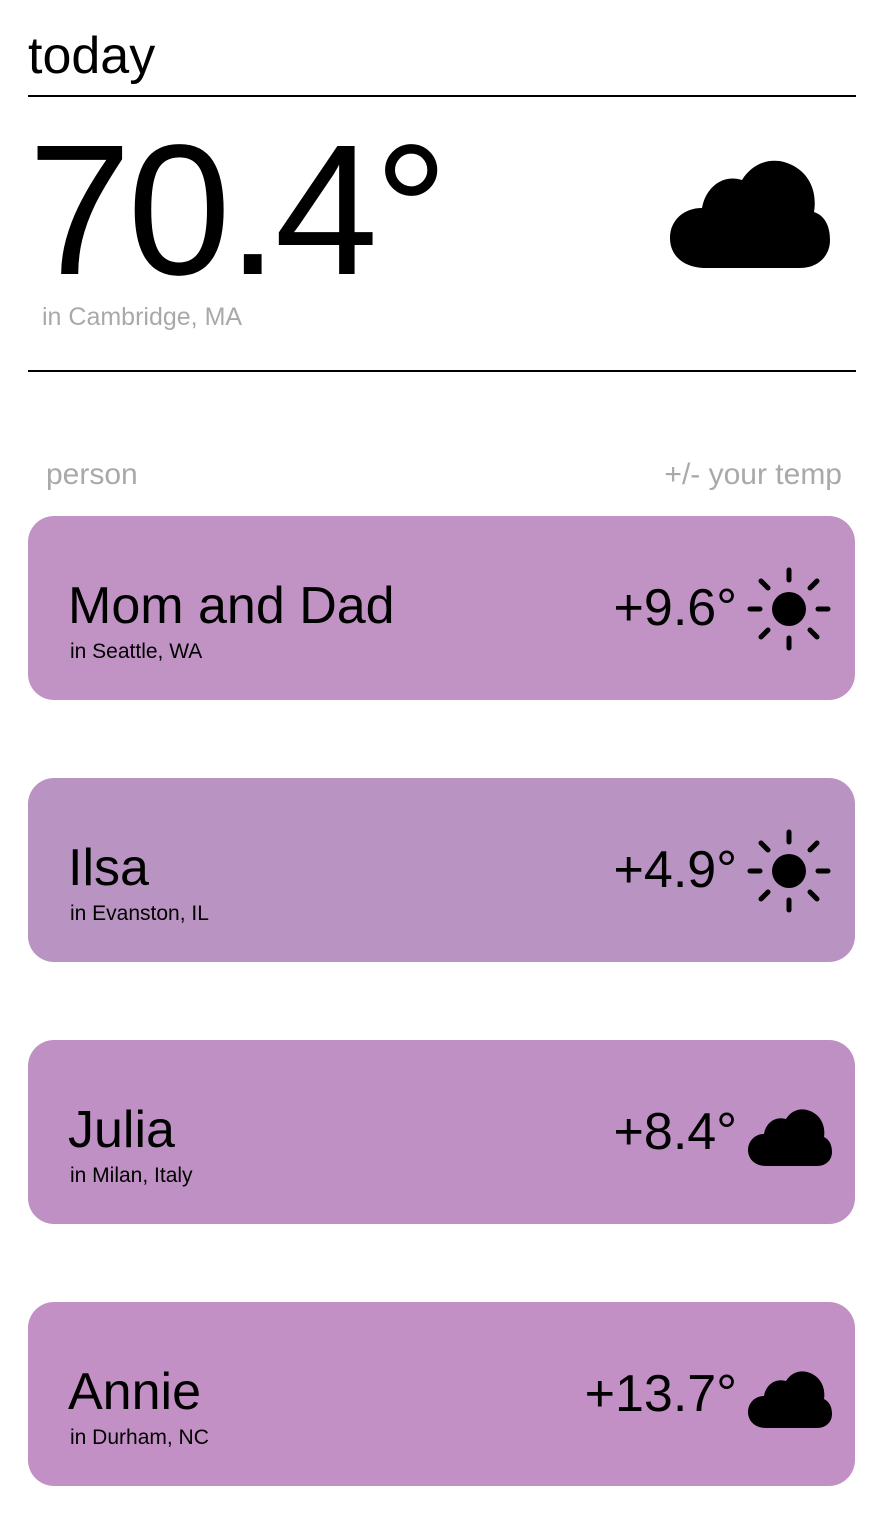 The width and height of the screenshot is (884, 1520). I want to click on person-card: Annie in Durham, NC +13.7°, so click(441, 1394).